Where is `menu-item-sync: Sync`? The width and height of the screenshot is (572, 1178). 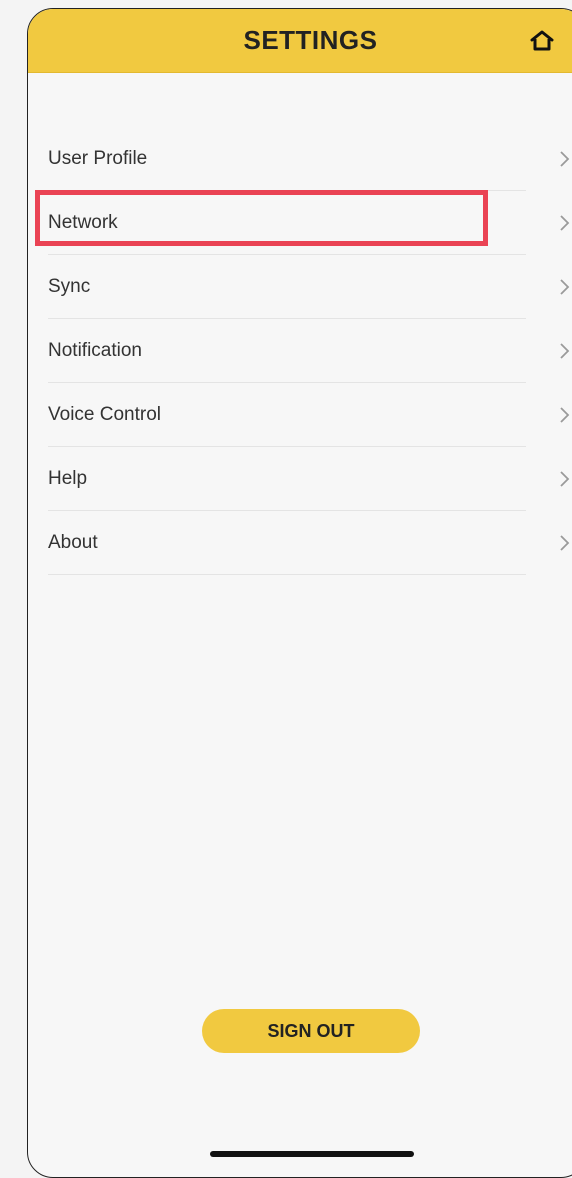 menu-item-sync: Sync is located at coordinates (300, 287).